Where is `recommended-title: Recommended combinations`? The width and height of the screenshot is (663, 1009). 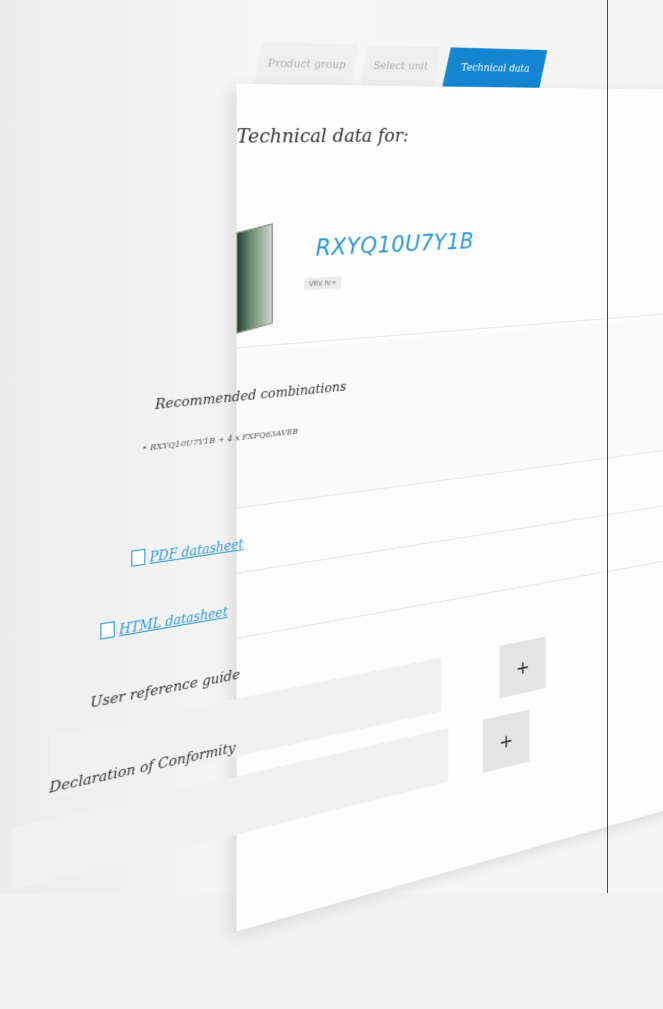
recommended-title: Recommended combinations is located at coordinates (251, 396).